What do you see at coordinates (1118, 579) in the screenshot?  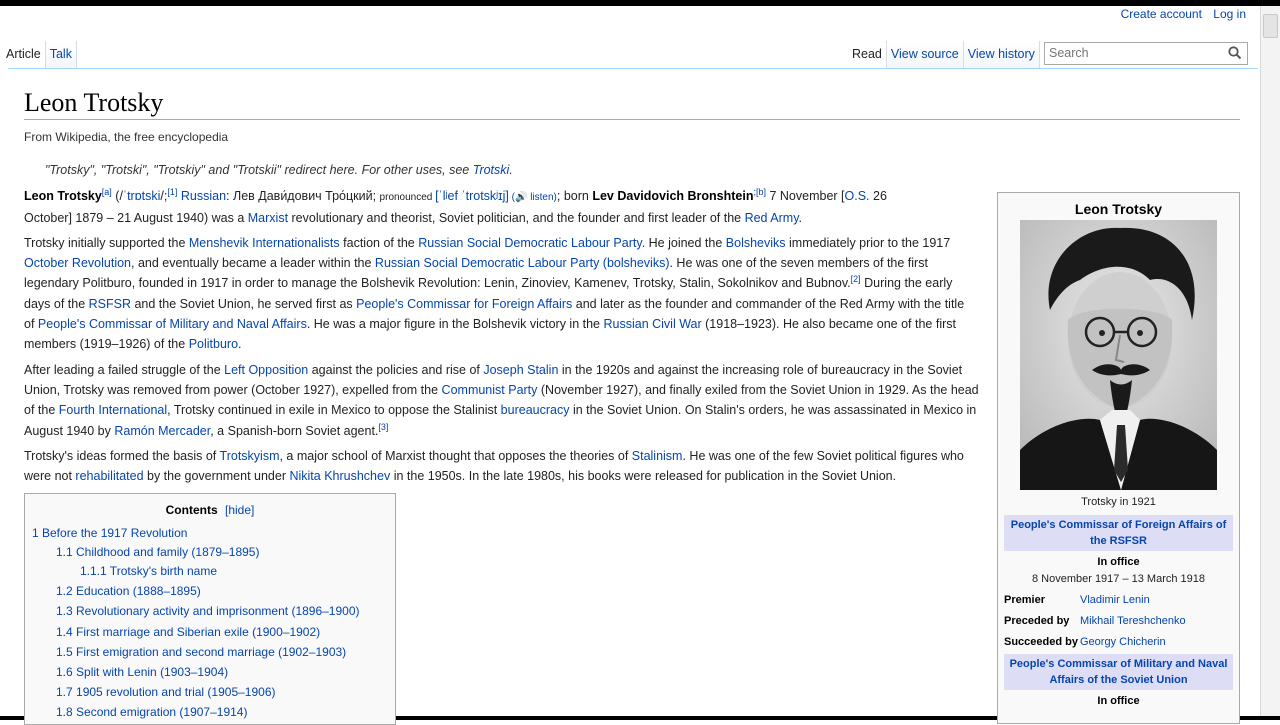 I see `term-dates-1: 8 November 1917 – 13 March 1918` at bounding box center [1118, 579].